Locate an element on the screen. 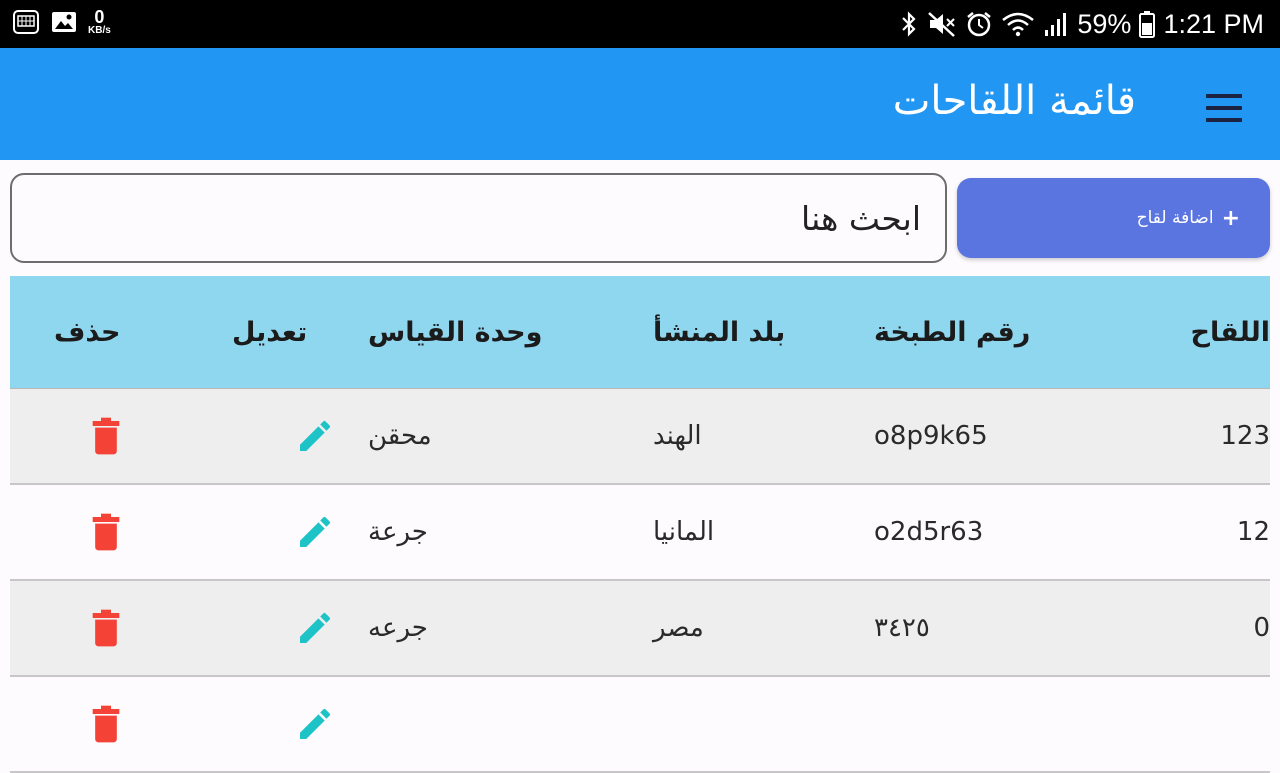 The height and width of the screenshot is (773, 1280). alarm-icon is located at coordinates (979, 24).